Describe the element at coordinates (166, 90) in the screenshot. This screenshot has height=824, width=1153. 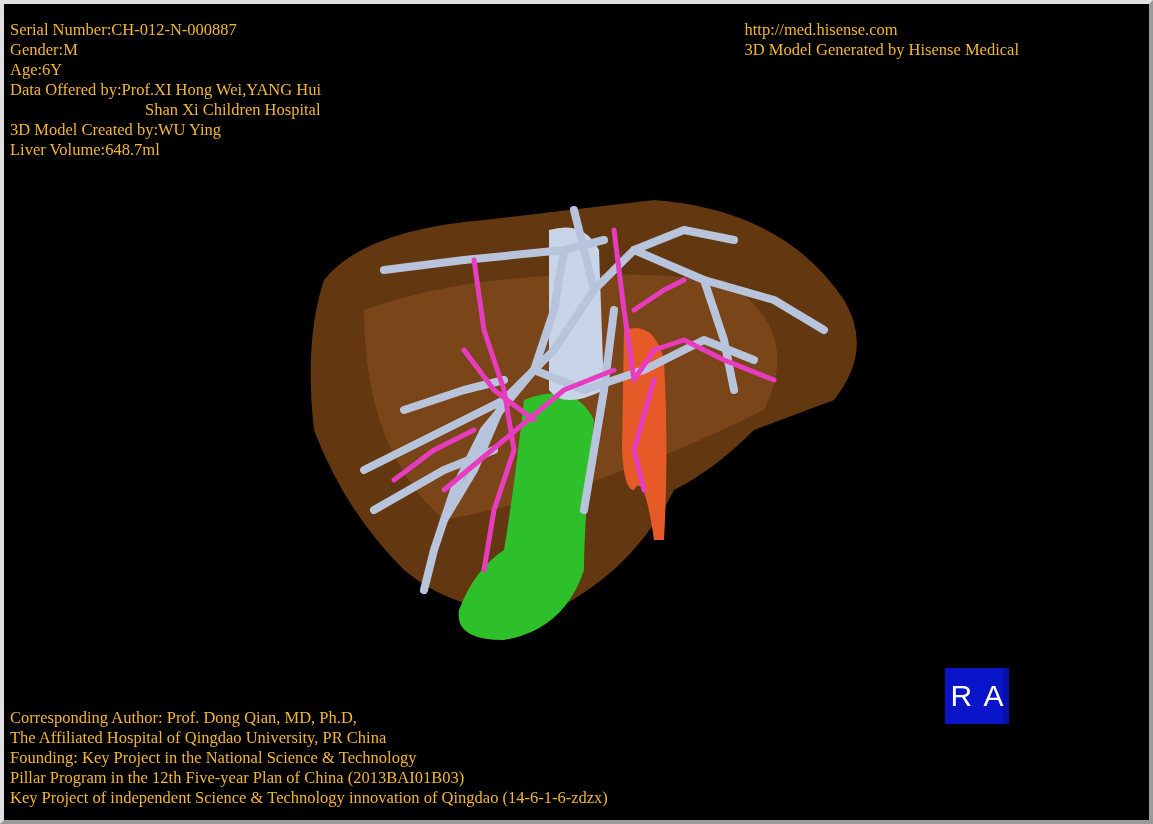
I see `info-text: Data Offered by:Prof.XI Hong Wei,YANG Hui` at that location.